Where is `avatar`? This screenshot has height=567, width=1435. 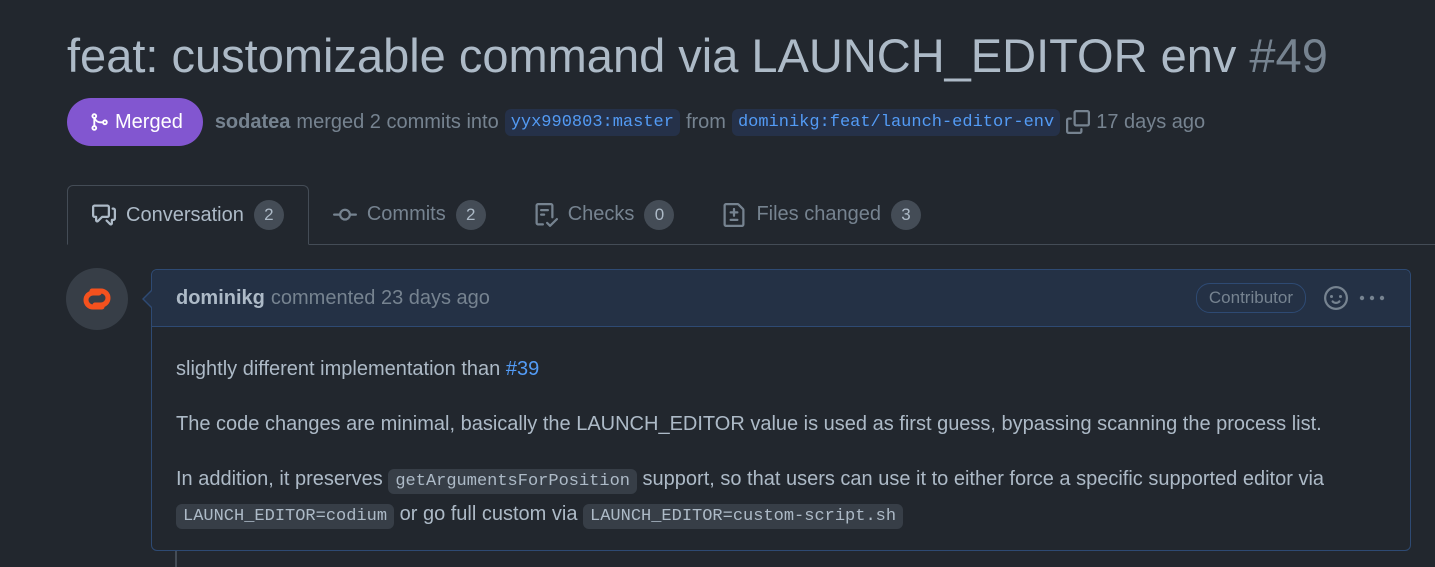
avatar is located at coordinates (97, 299).